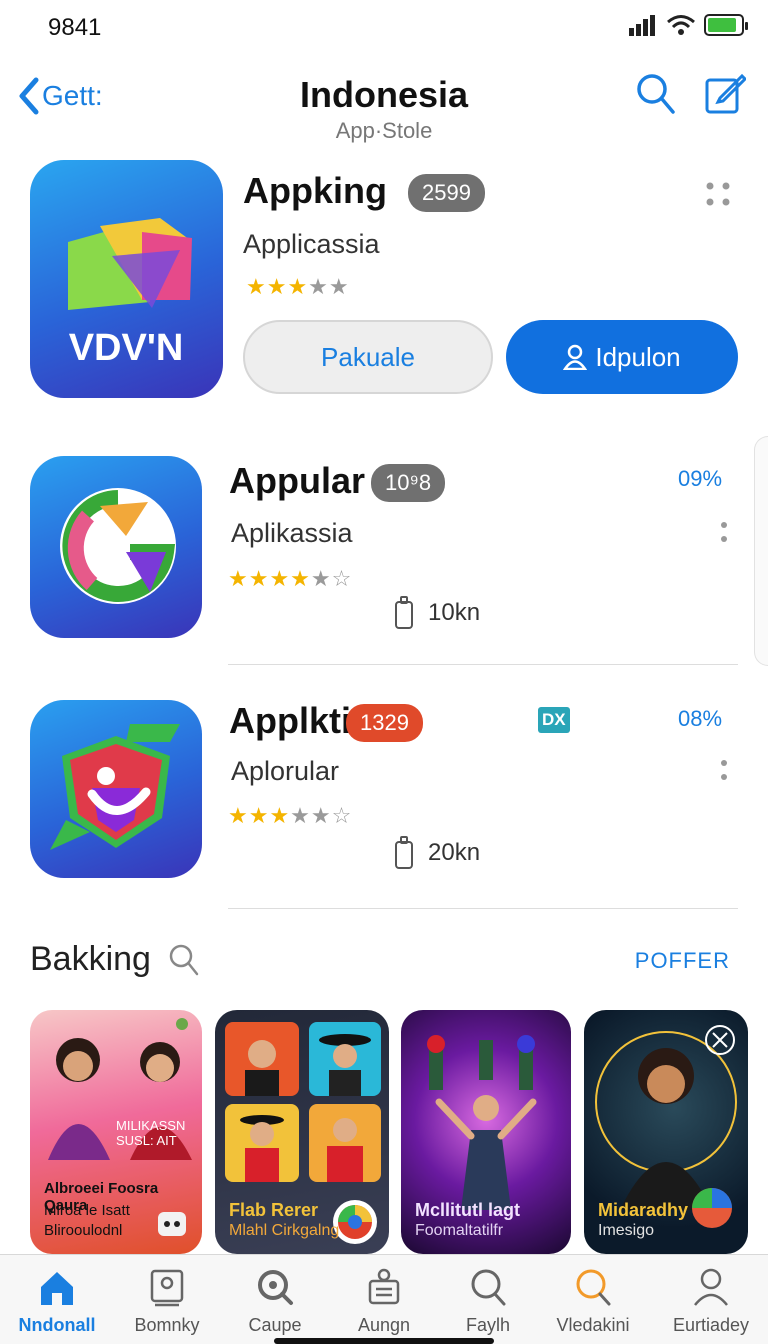 The image size is (768, 1344). I want to click on status-time: 9841, so click(75, 27).